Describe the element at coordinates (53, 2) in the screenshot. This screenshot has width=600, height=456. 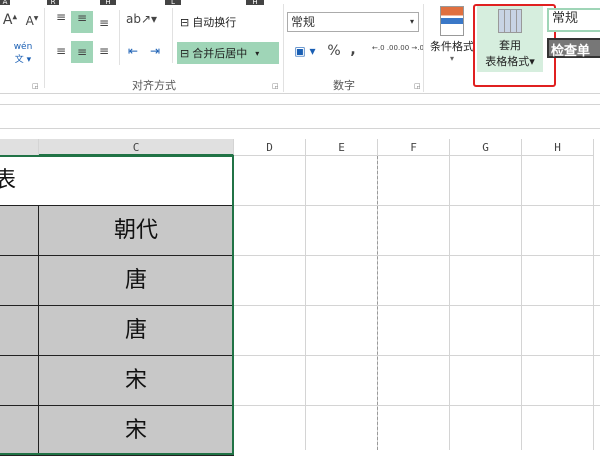
I see `keytip: R` at that location.